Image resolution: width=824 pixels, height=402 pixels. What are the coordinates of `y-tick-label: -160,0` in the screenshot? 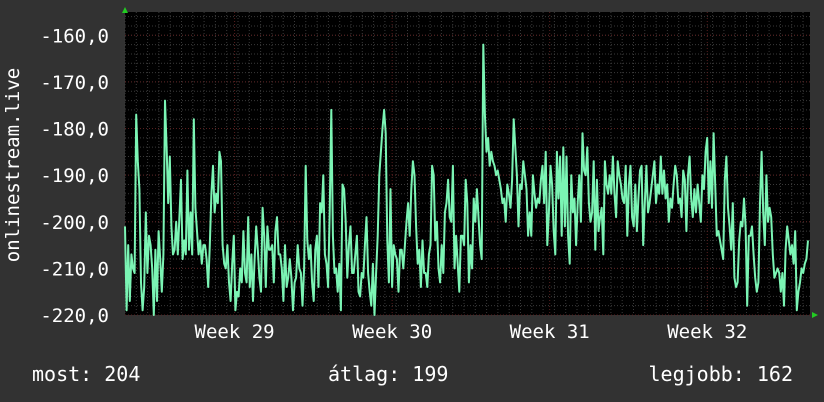 It's located at (74, 36).